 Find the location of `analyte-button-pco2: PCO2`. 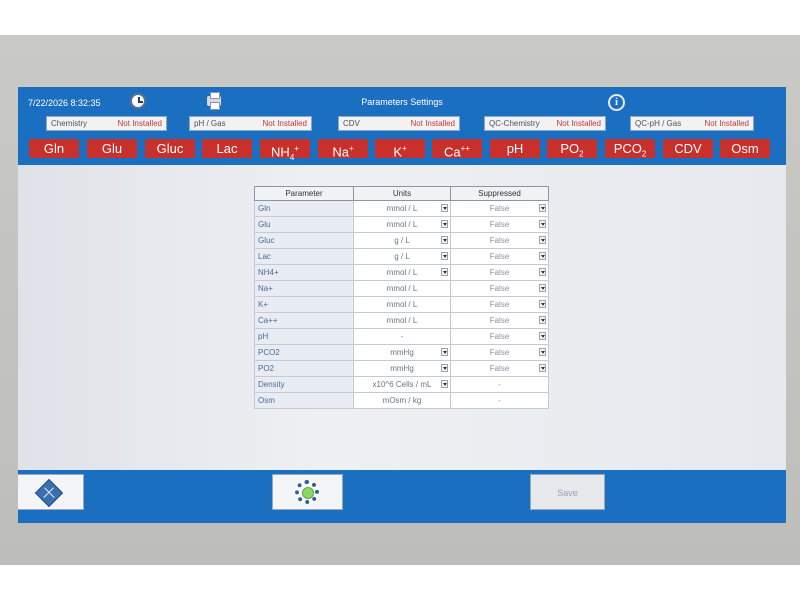

analyte-button-pco2: PCO2 is located at coordinates (630, 149).